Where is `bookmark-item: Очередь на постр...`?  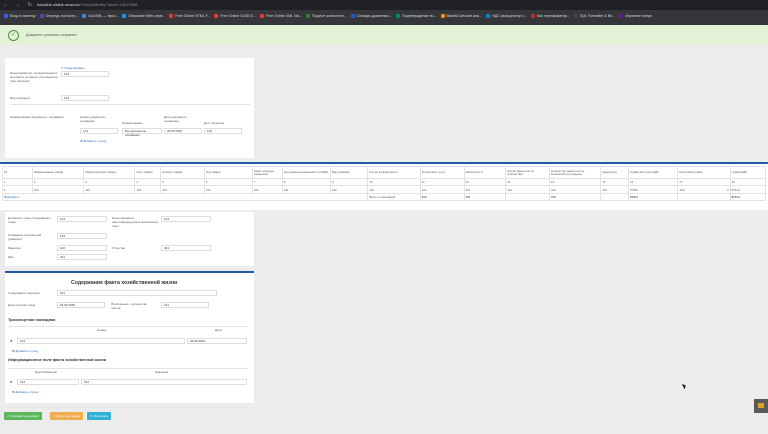
bookmark-item: Очередь на постр... is located at coordinates (58, 16).